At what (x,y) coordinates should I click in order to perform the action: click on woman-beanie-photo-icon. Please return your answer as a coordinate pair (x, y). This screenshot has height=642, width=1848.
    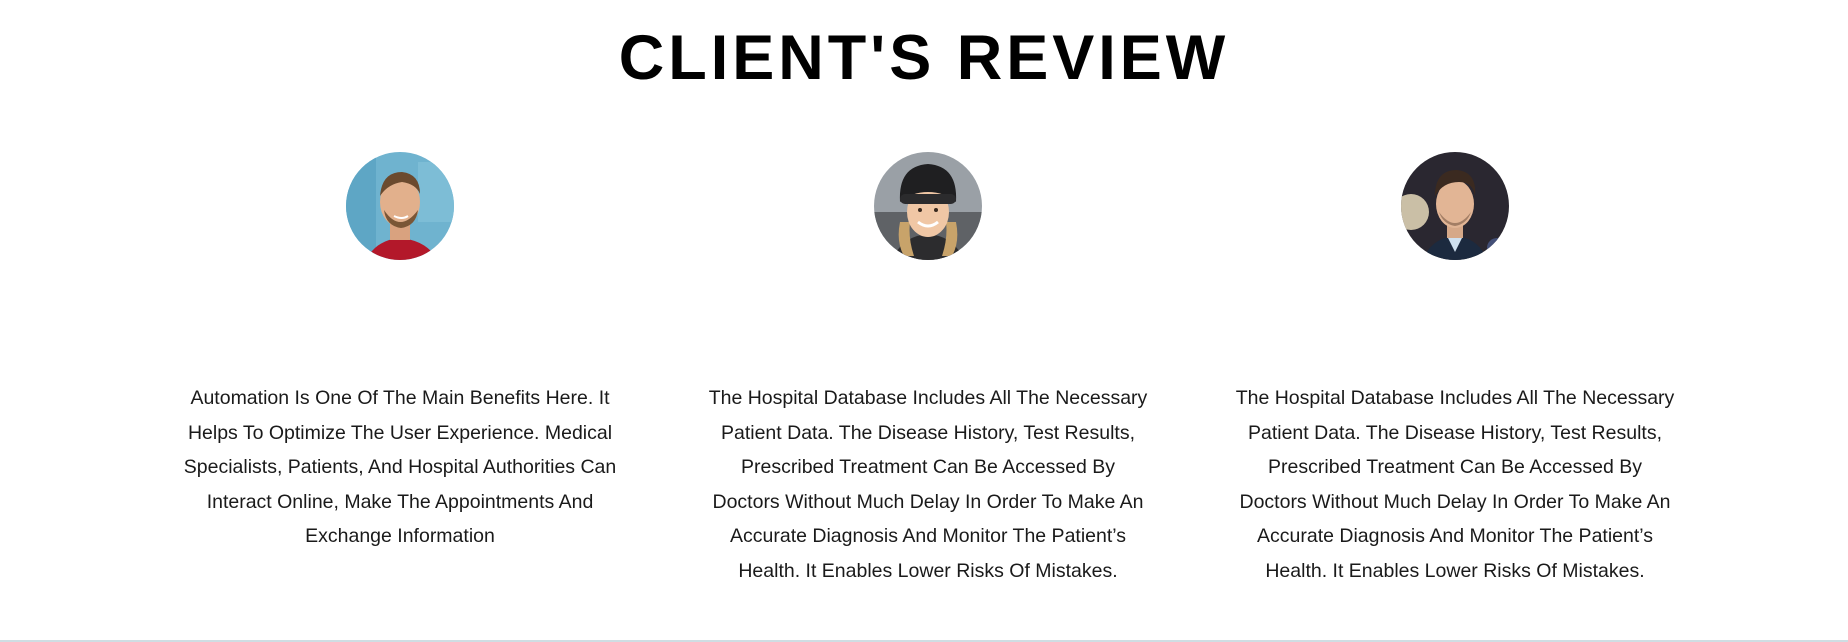
    Looking at the image, I should click on (928, 206).